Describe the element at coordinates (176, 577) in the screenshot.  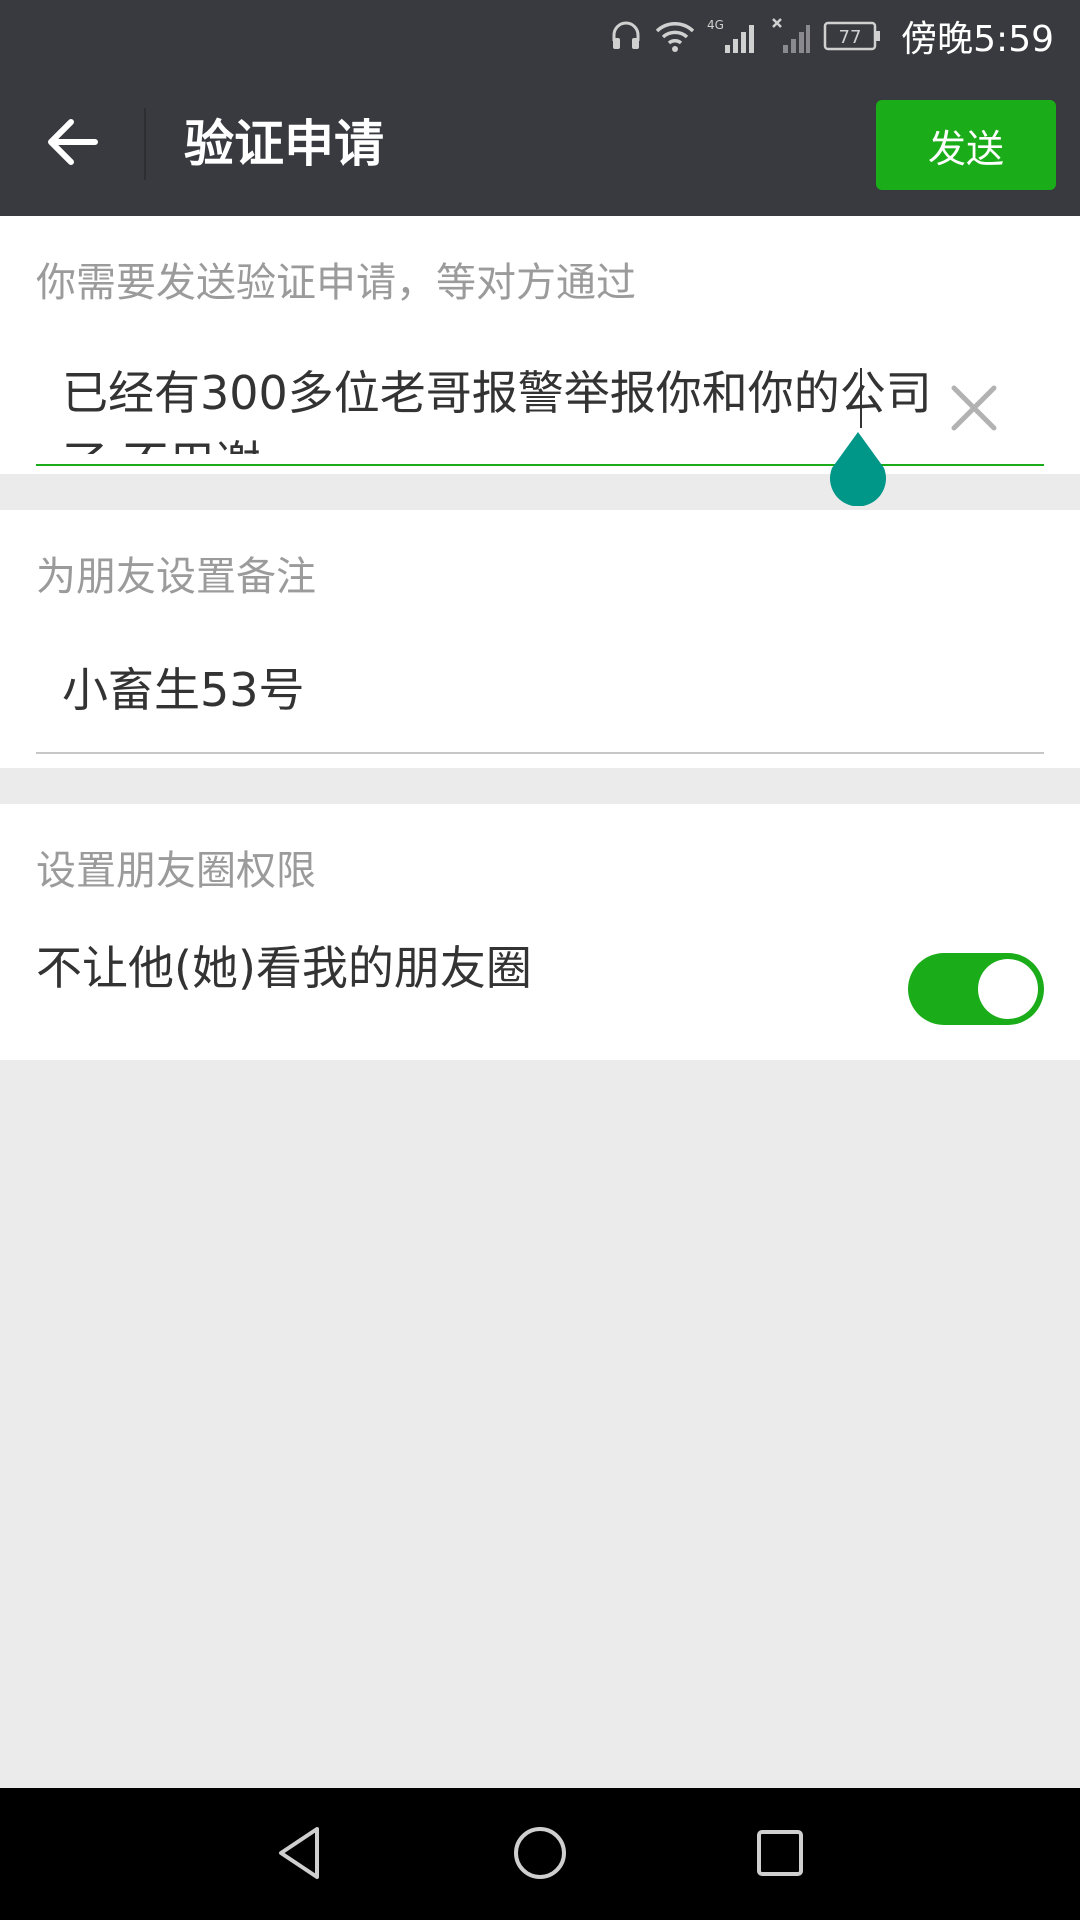
I see `remark-section-label: 为朋友设置备注` at that location.